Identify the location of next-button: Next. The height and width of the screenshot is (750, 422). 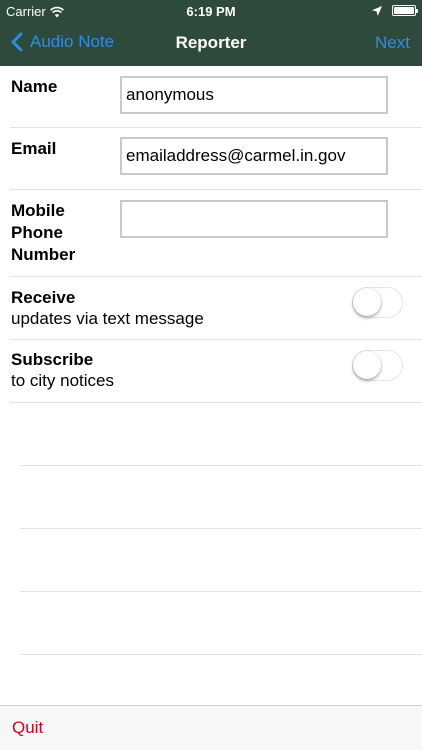
(392, 43).